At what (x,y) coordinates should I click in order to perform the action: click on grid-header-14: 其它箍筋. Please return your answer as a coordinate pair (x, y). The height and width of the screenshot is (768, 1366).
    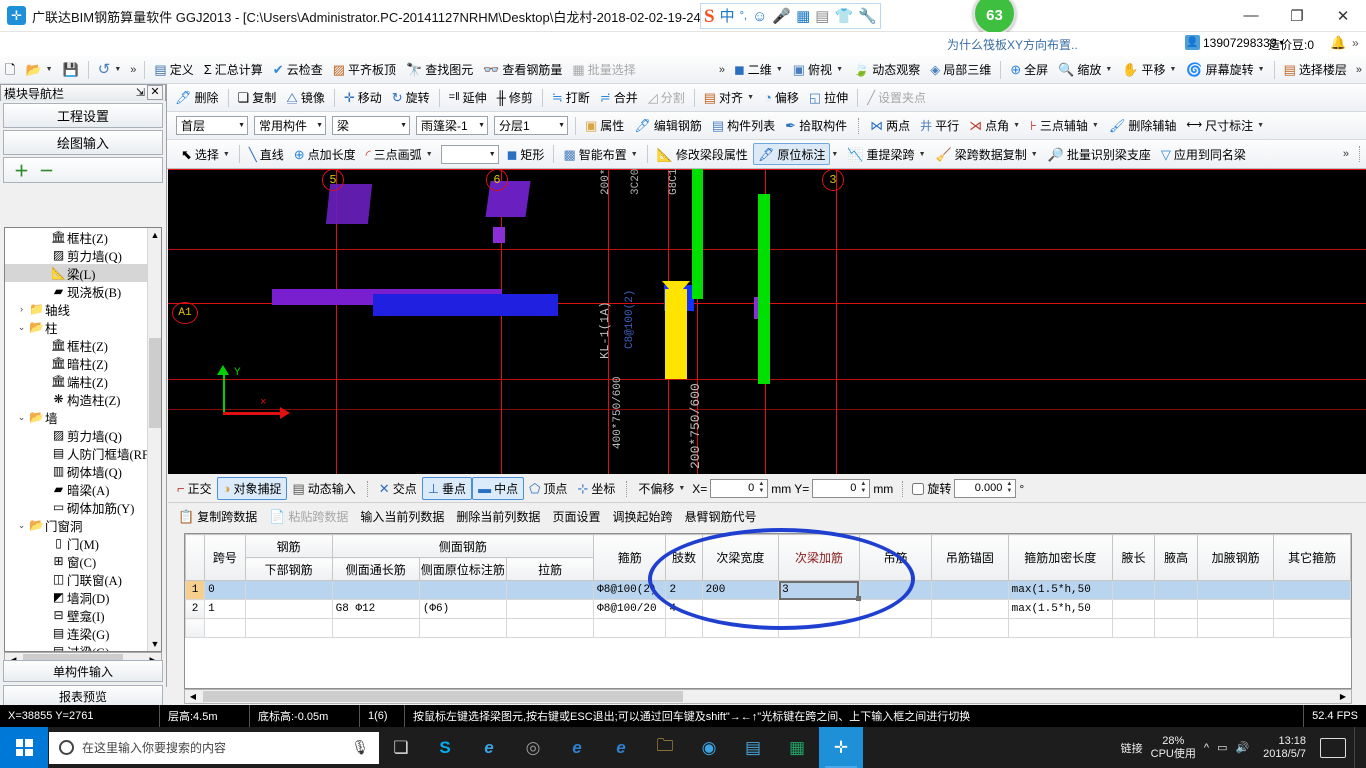
    Looking at the image, I should click on (1312, 557).